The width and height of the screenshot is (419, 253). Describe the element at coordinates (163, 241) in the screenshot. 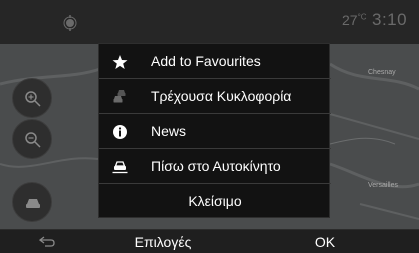

I see `options-button: Επιλογές` at that location.